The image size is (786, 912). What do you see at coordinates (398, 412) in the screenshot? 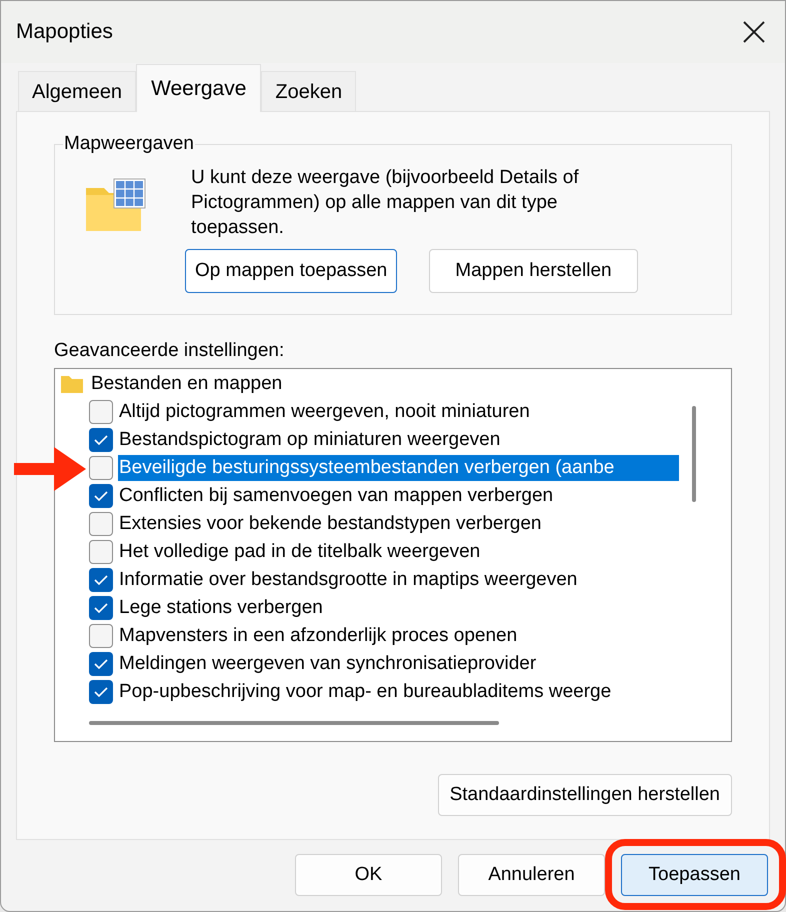
I see `setting-label: Altijd pictogrammen weergeven, nooit miniaturen` at bounding box center [398, 412].